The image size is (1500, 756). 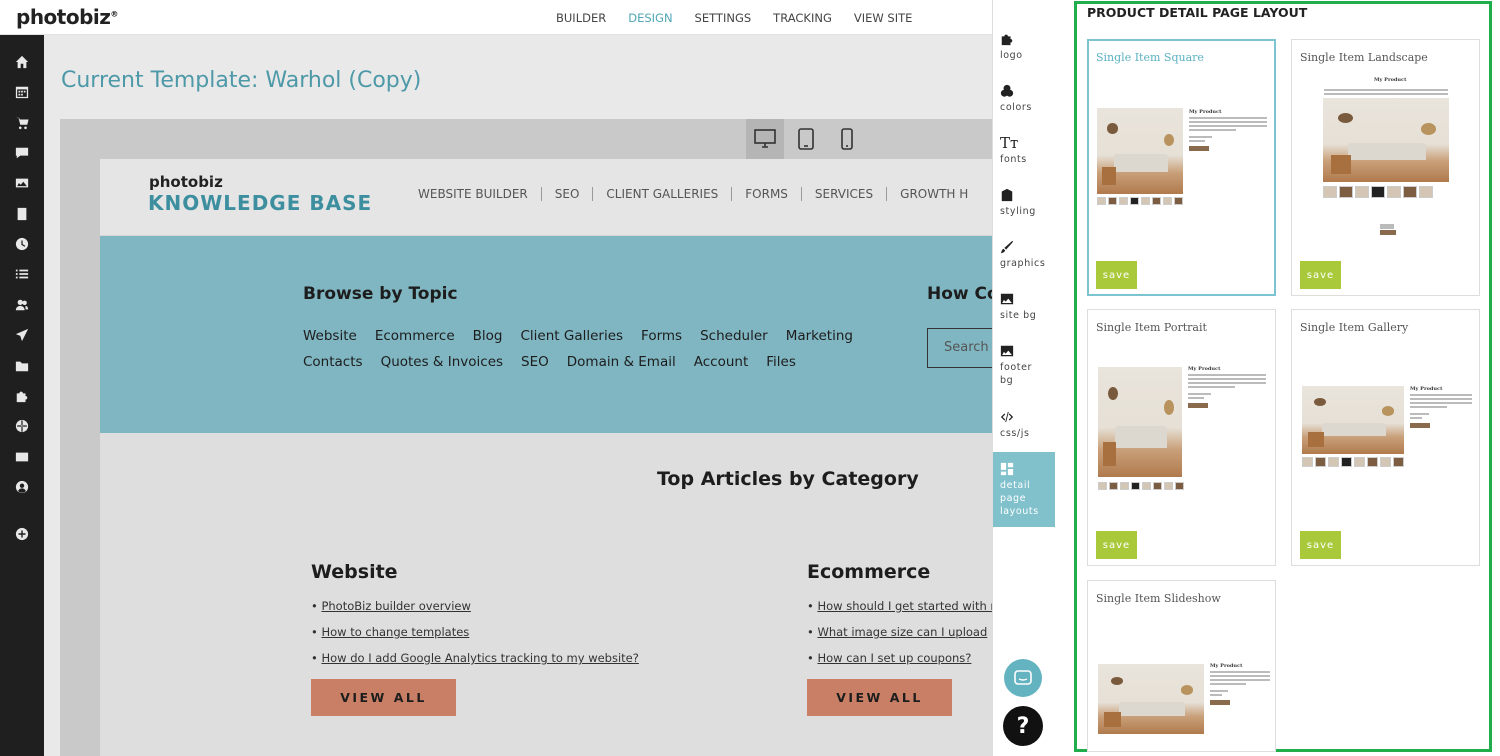 What do you see at coordinates (22, 426) in the screenshot?
I see `globe-icon` at bounding box center [22, 426].